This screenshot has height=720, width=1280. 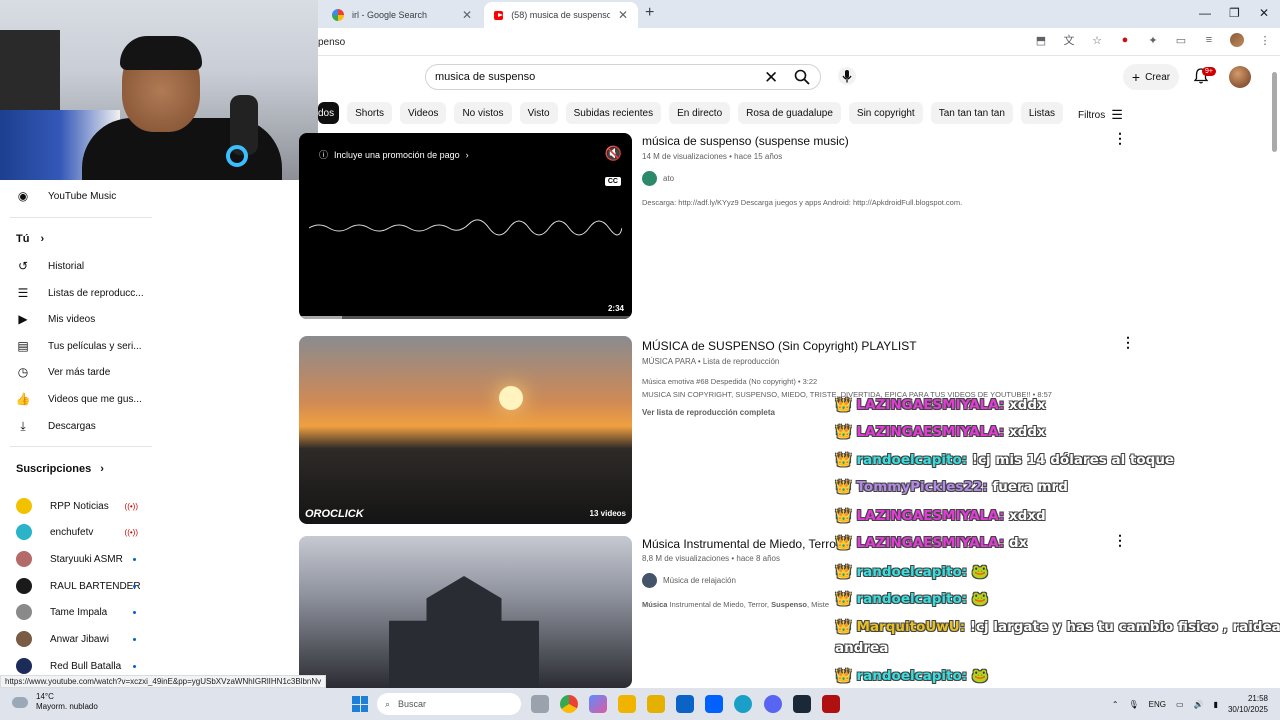 I want to click on sidebar-subscription: Tame Impala, so click(x=86, y=612).